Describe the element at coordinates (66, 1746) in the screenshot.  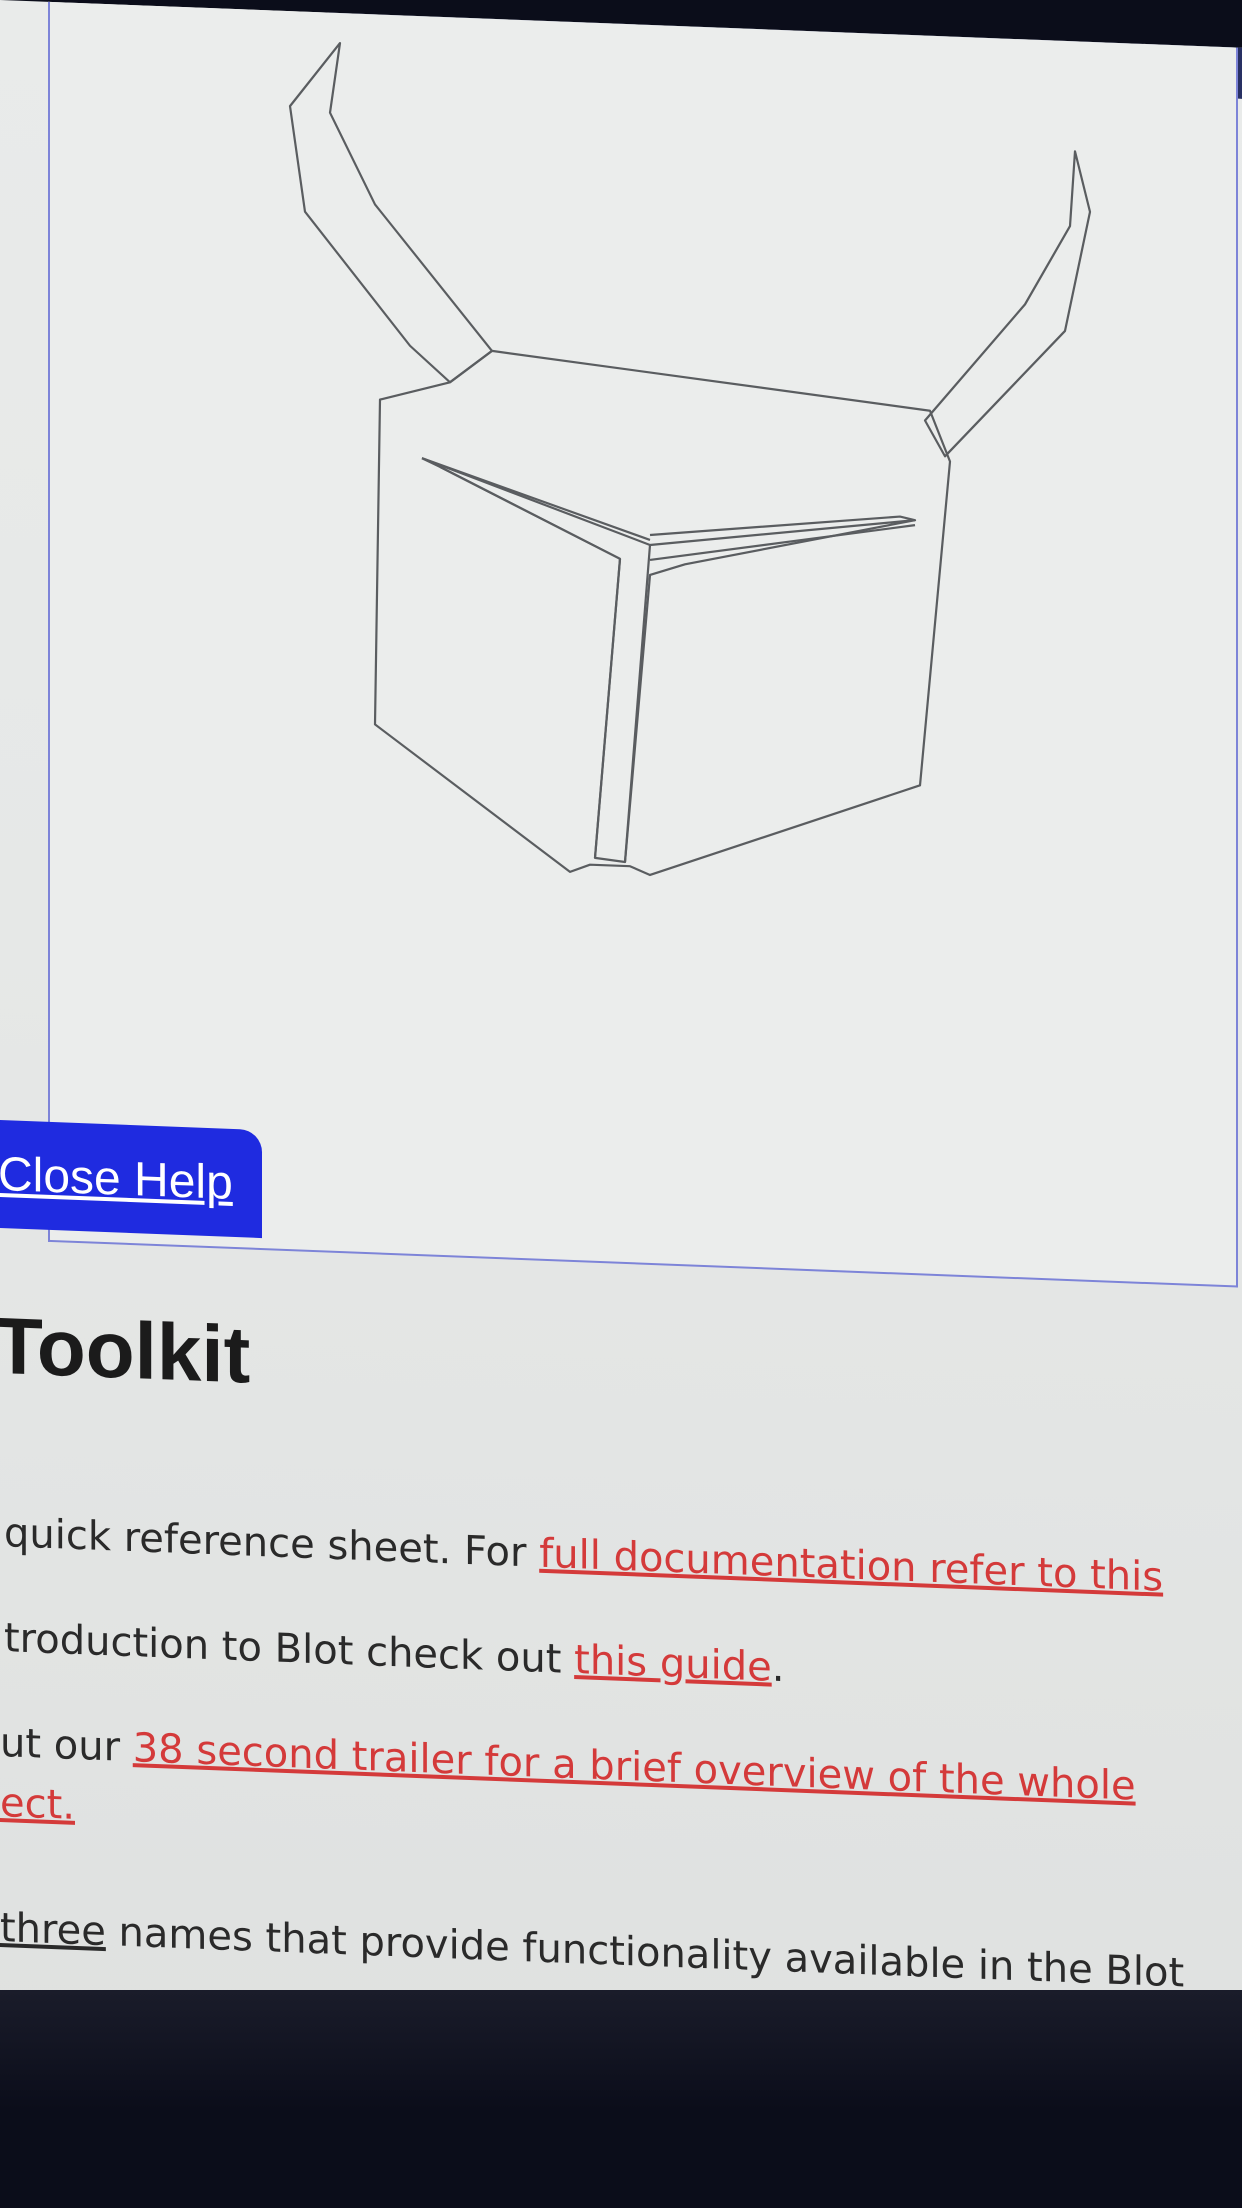
I see `paragraph-text: ut our` at that location.